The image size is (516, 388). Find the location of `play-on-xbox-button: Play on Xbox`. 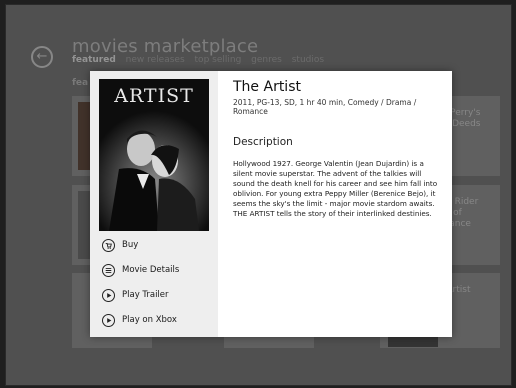

play-on-xbox-button: Play on Xbox is located at coordinates (139, 320).